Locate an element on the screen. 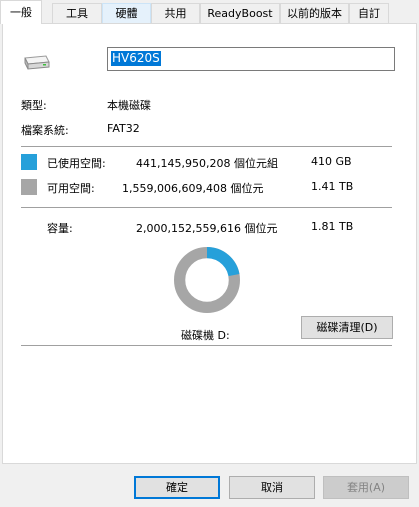 The image size is (419, 507). drive-icon is located at coordinates (37, 62).